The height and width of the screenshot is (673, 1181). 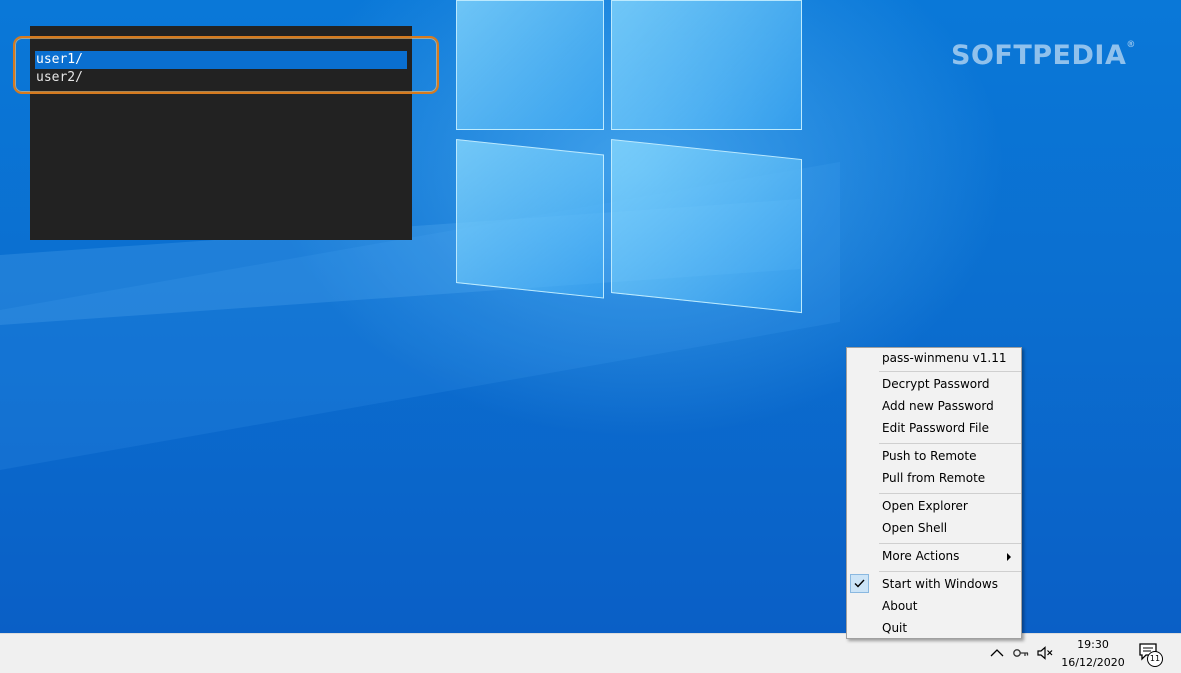 I want to click on menu-item-pull-remote: Pull from Remote, so click(x=933, y=478).